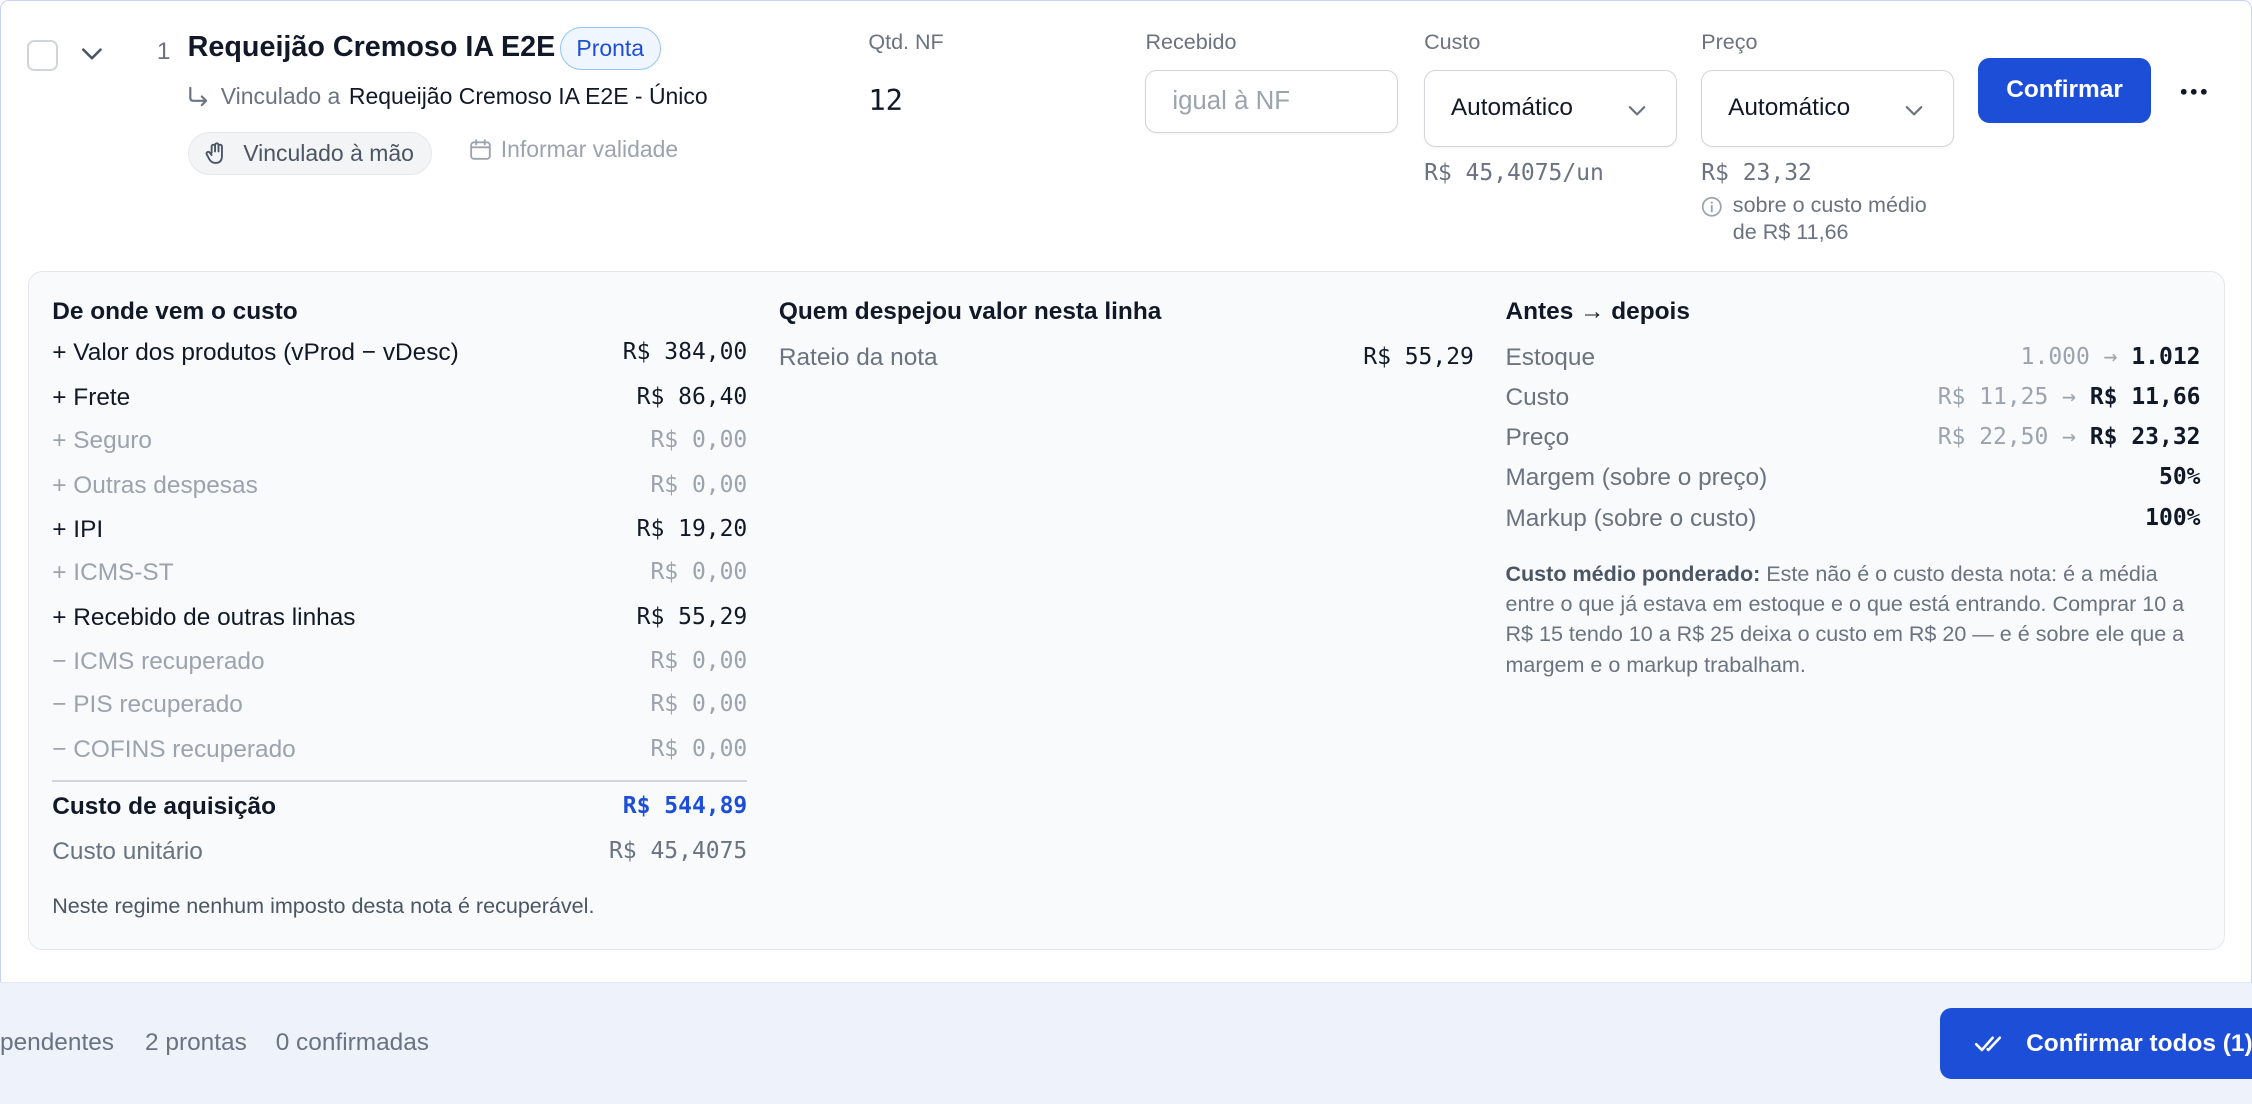 The height and width of the screenshot is (1104, 2252). What do you see at coordinates (204, 617) in the screenshot?
I see `cost-line-label: + Recebido de outras linhas` at bounding box center [204, 617].